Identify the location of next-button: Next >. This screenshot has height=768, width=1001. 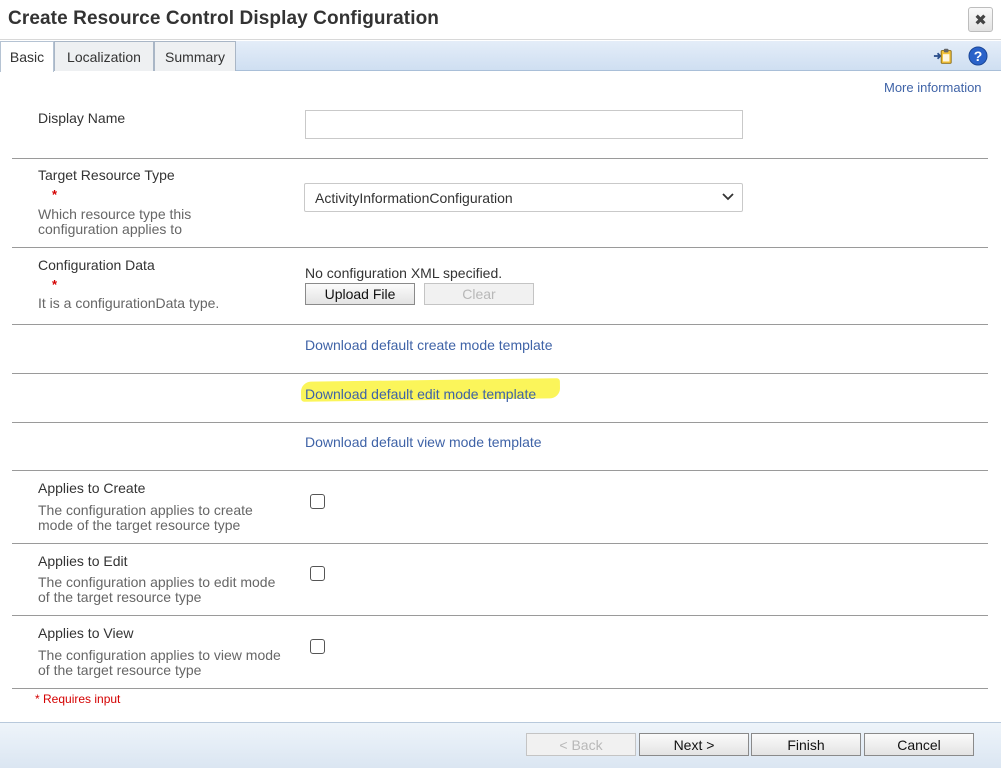
(694, 744).